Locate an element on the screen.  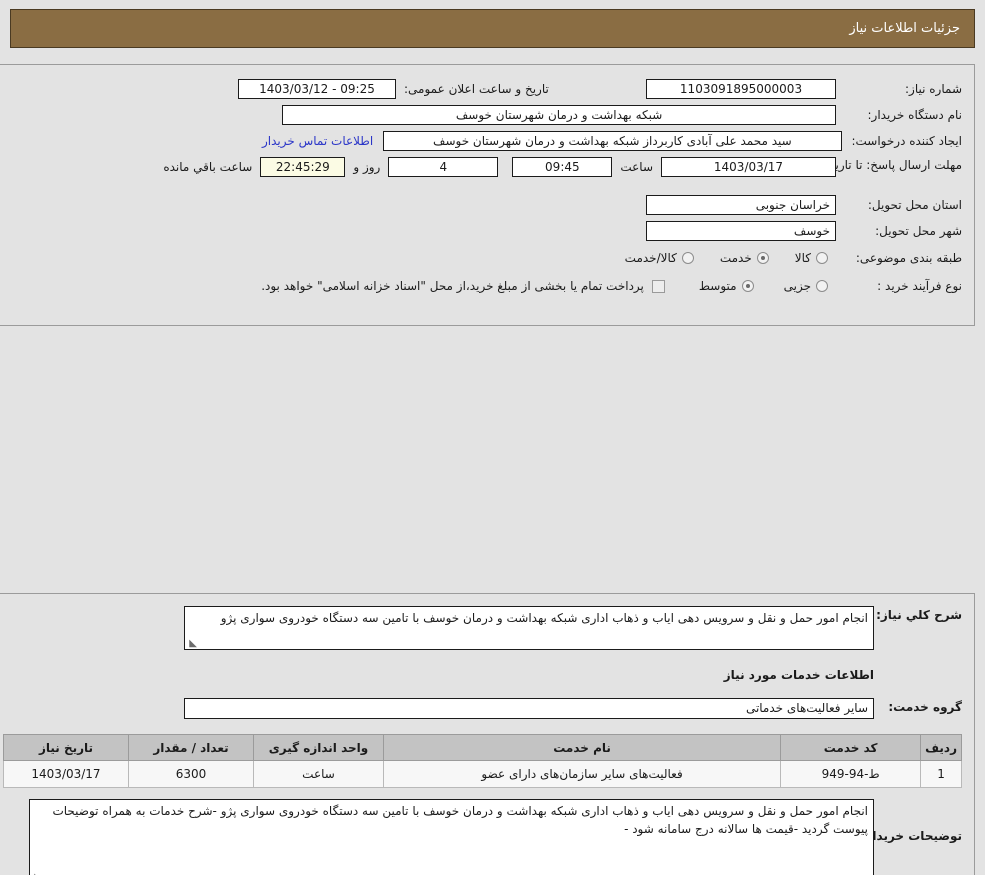
need-number-row: شماره نیاز: 1103091895000003 is located at coordinates (782, 89).